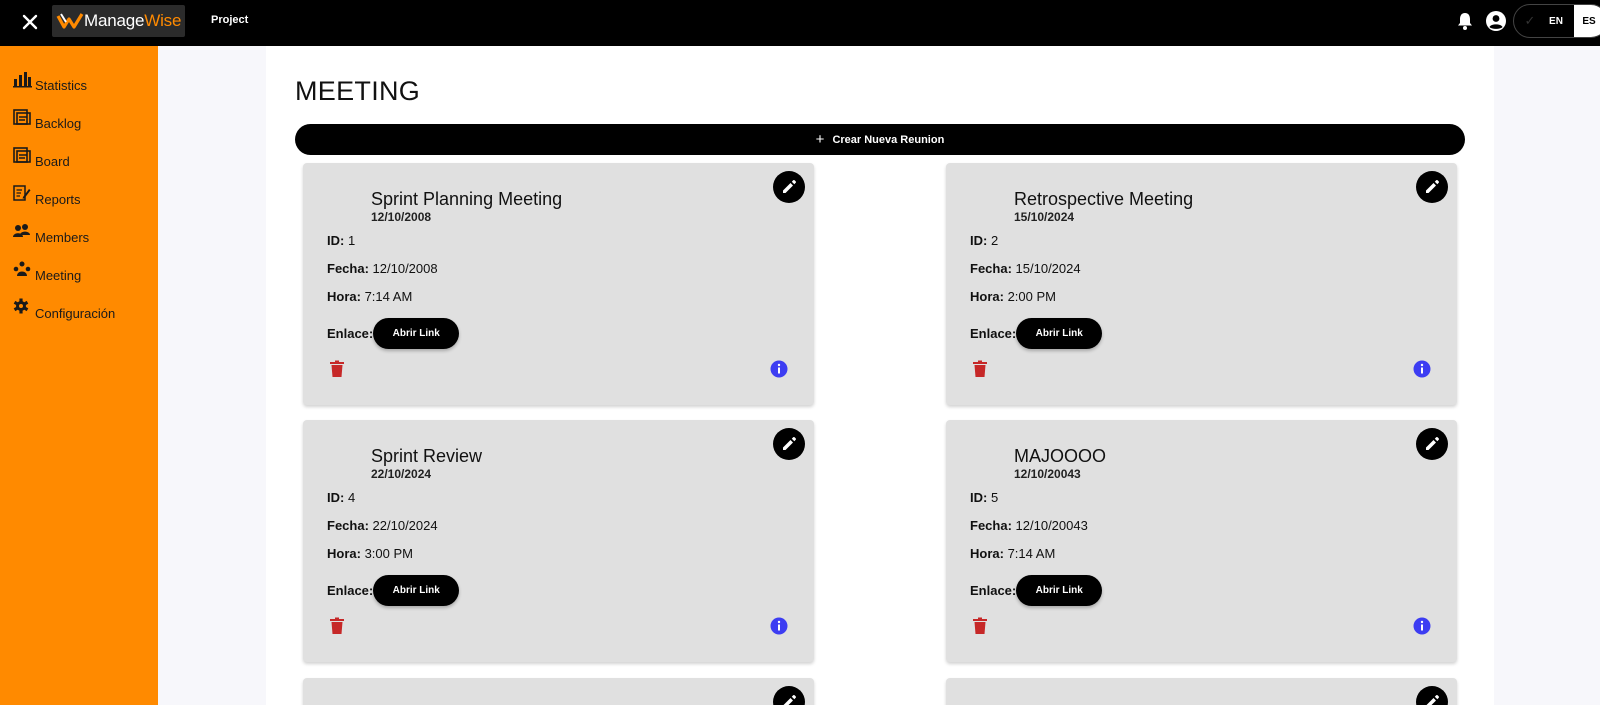 This screenshot has height=705, width=1600. What do you see at coordinates (58, 275) in the screenshot?
I see `sidebar-item-label: Meeting` at bounding box center [58, 275].